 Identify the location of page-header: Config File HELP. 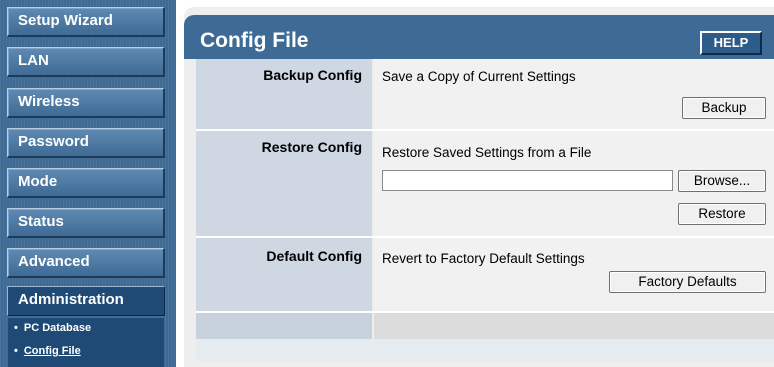
(479, 37).